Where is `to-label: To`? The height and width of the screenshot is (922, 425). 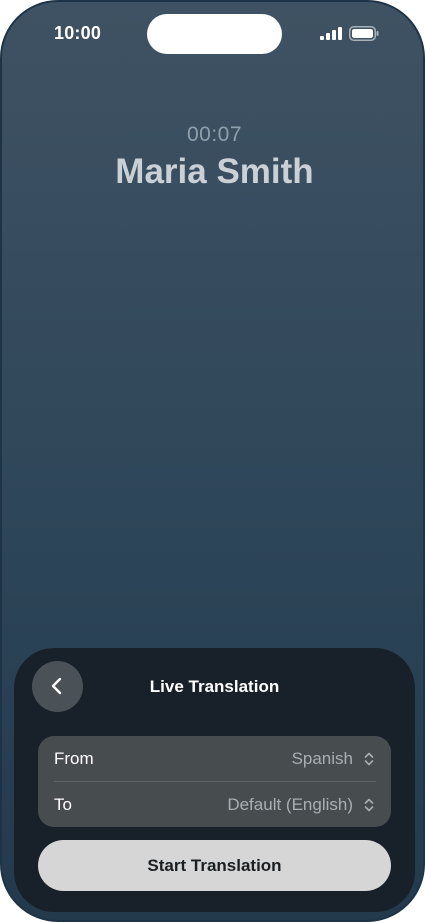
to-label: To is located at coordinates (63, 804).